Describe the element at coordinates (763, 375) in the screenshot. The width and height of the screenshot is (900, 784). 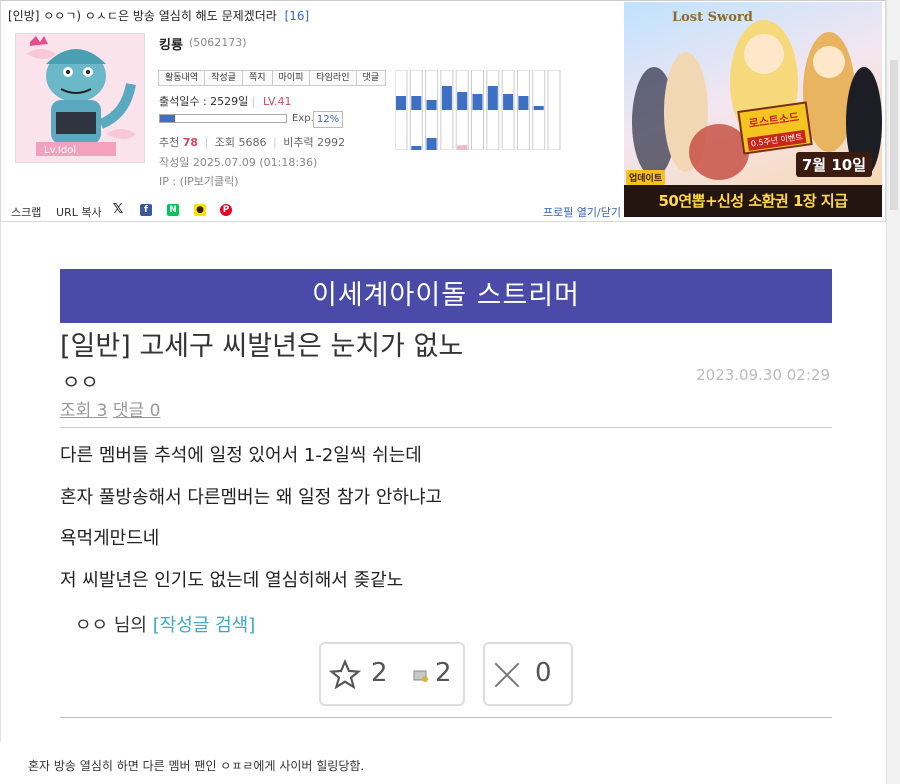
I see `captured-date: 2023.09.30 02:29` at that location.